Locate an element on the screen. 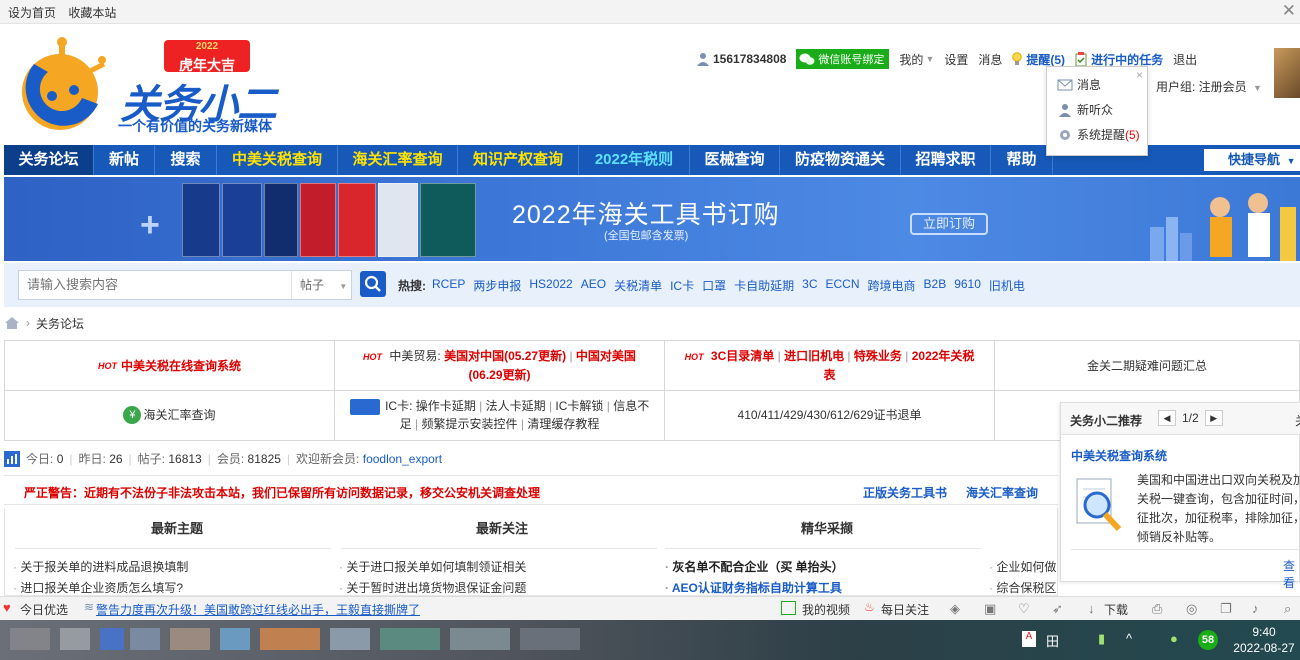 The image size is (1300, 660). bookmark-link: 收藏本站 is located at coordinates (92, 13).